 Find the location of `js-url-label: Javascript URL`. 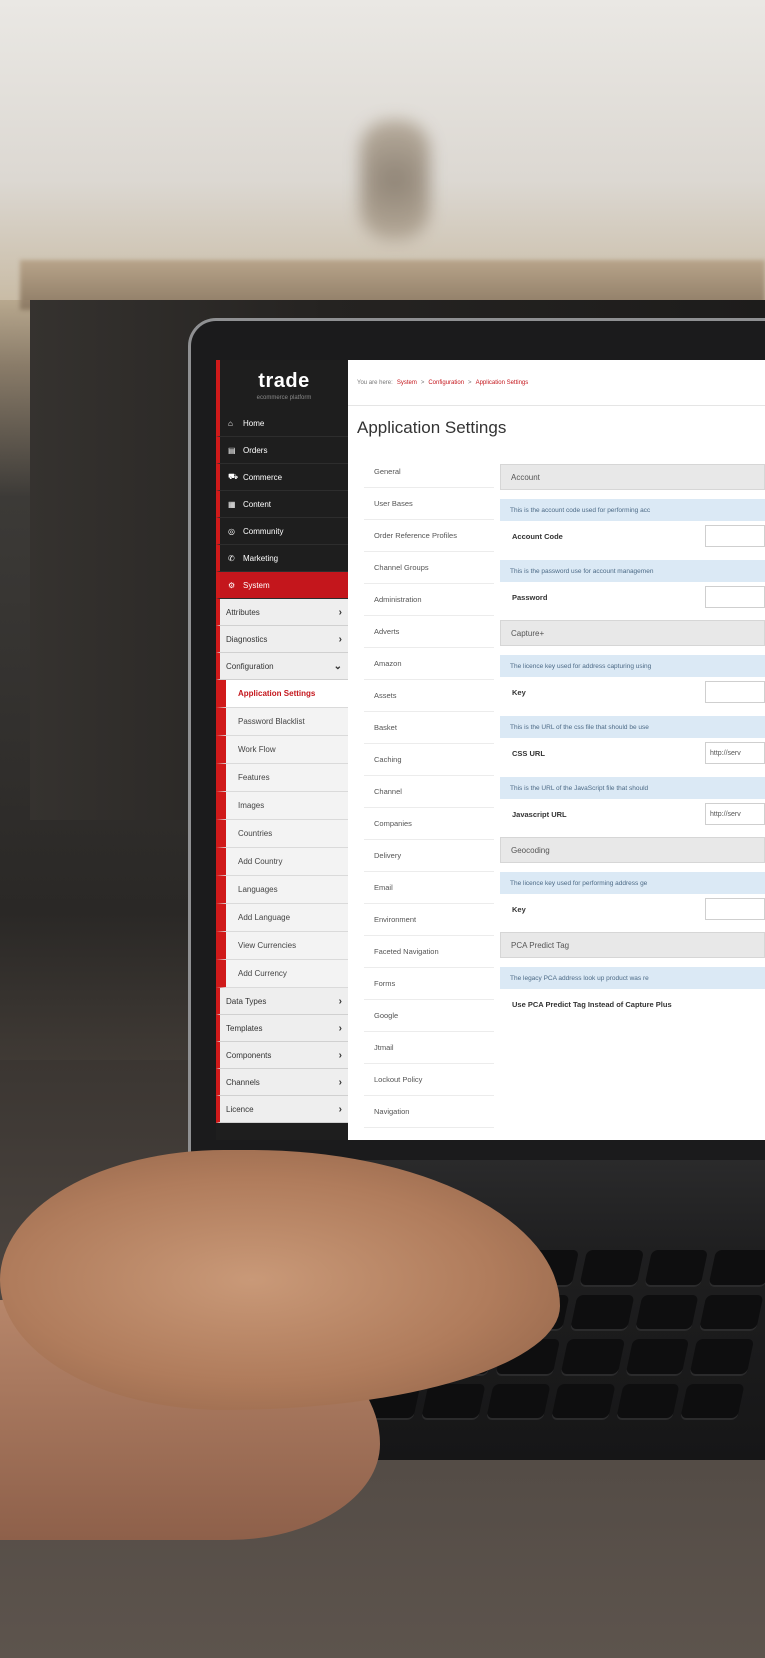

js-url-label: Javascript URL is located at coordinates (539, 814).